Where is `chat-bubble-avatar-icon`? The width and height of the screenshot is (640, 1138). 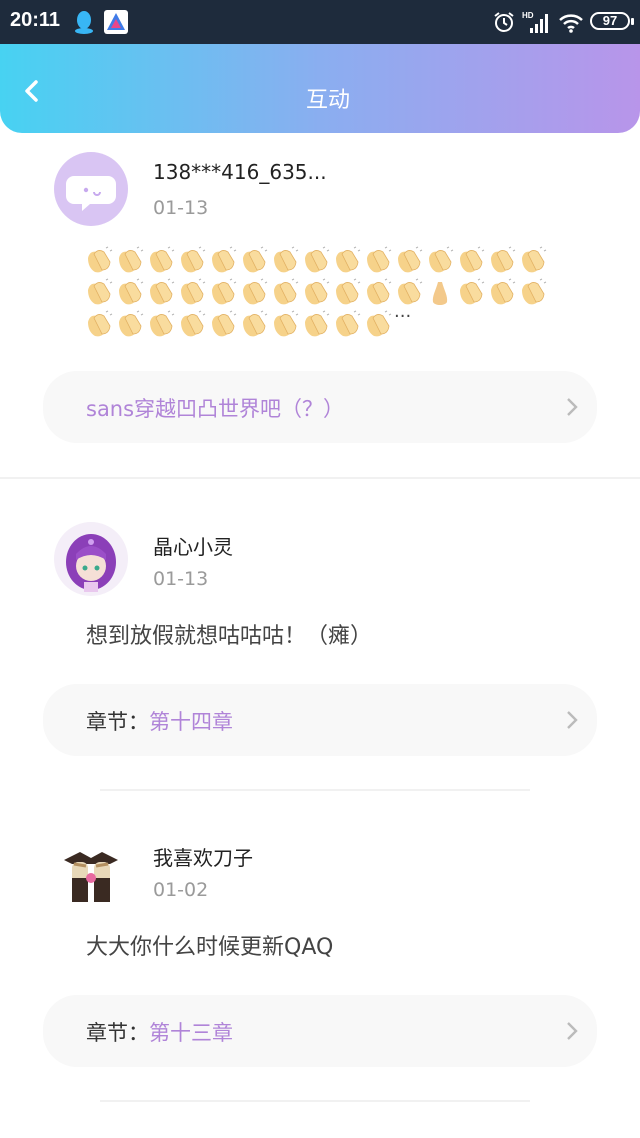
chat-bubble-avatar-icon is located at coordinates (91, 189).